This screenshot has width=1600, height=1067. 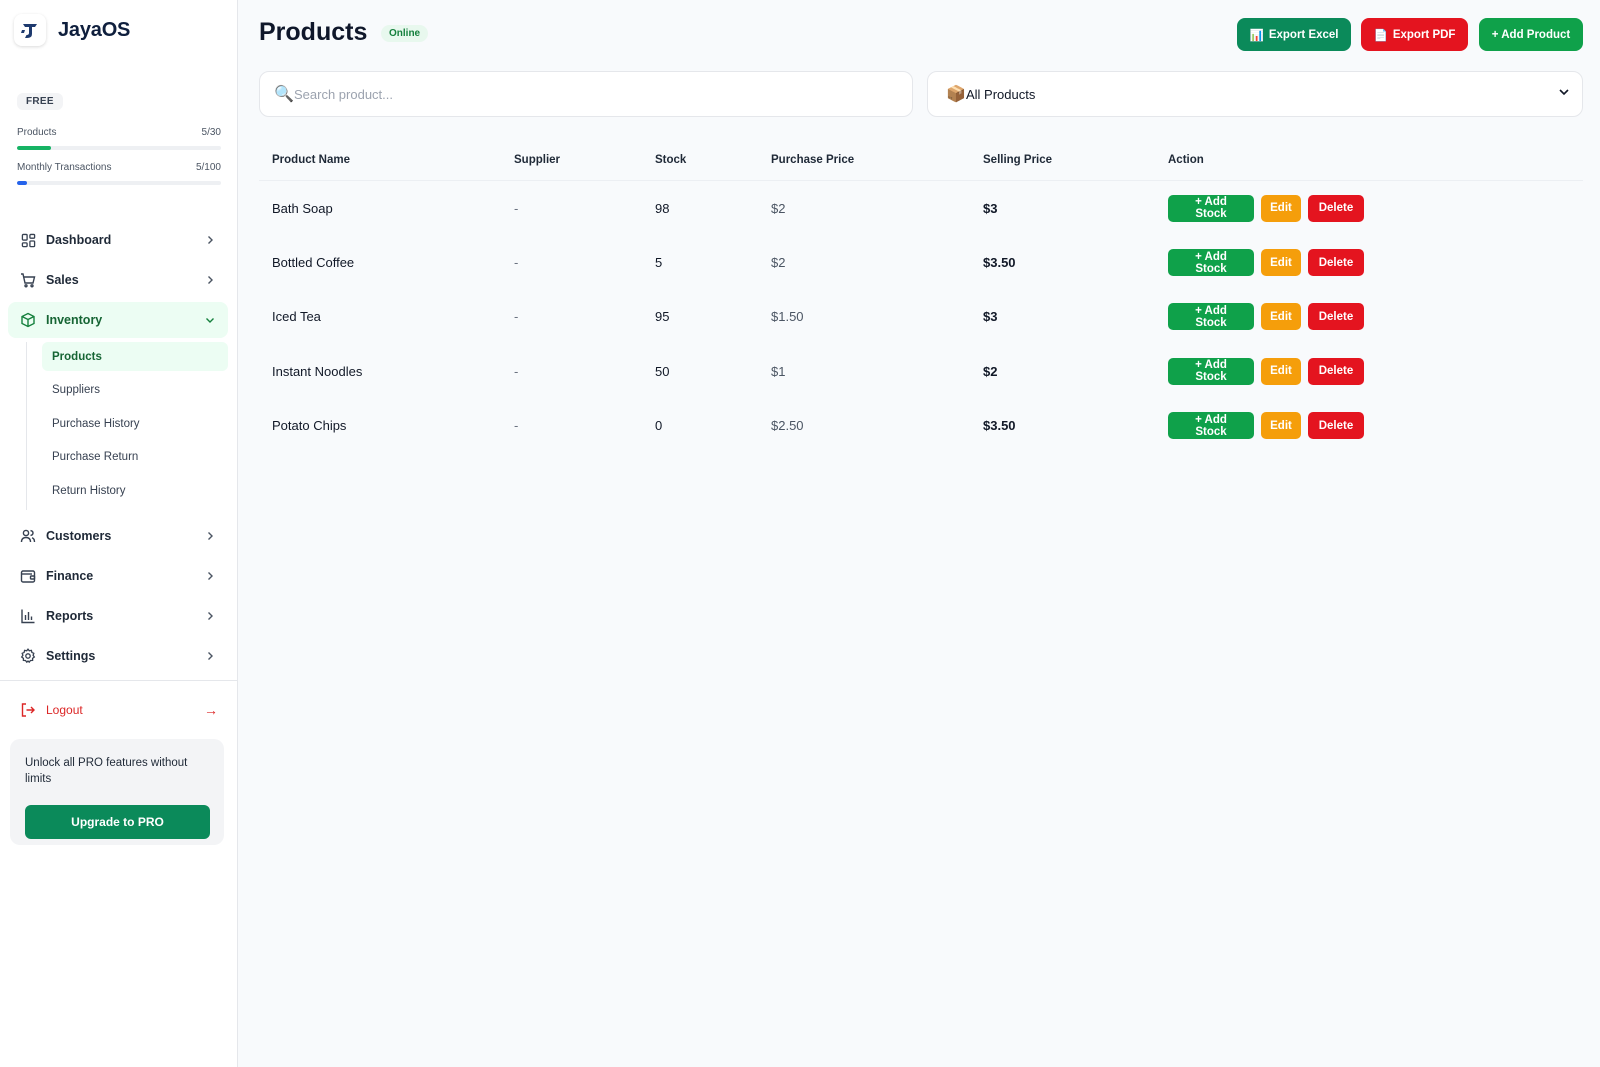 I want to click on purchase-price-cell: $2, so click(x=778, y=263).